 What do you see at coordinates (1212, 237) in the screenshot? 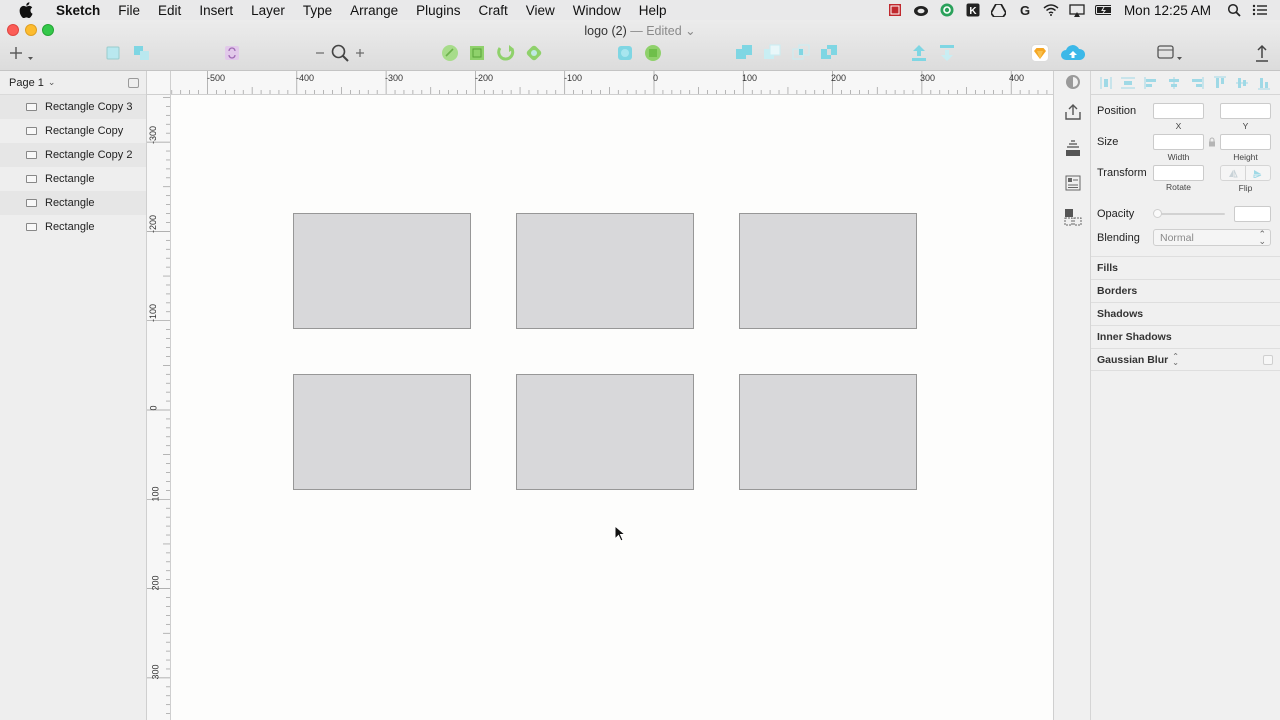
I see `blending-select: Normal ⌃ ⌄` at bounding box center [1212, 237].